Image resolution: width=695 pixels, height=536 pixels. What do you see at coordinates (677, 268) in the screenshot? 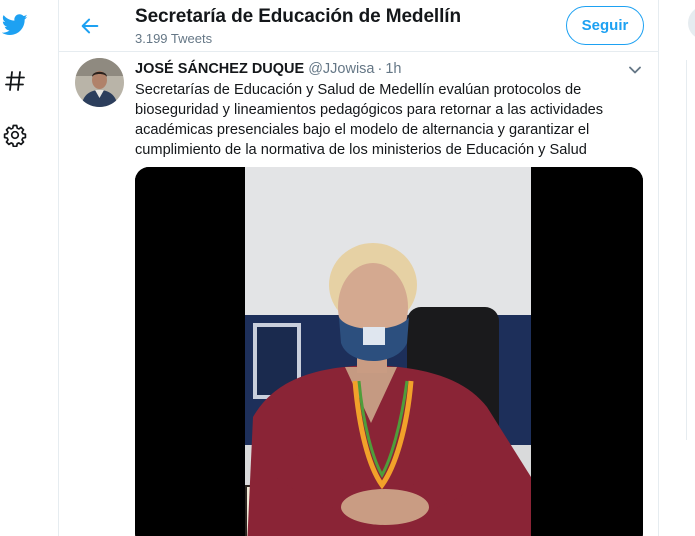
I see `right-sidebar` at bounding box center [677, 268].